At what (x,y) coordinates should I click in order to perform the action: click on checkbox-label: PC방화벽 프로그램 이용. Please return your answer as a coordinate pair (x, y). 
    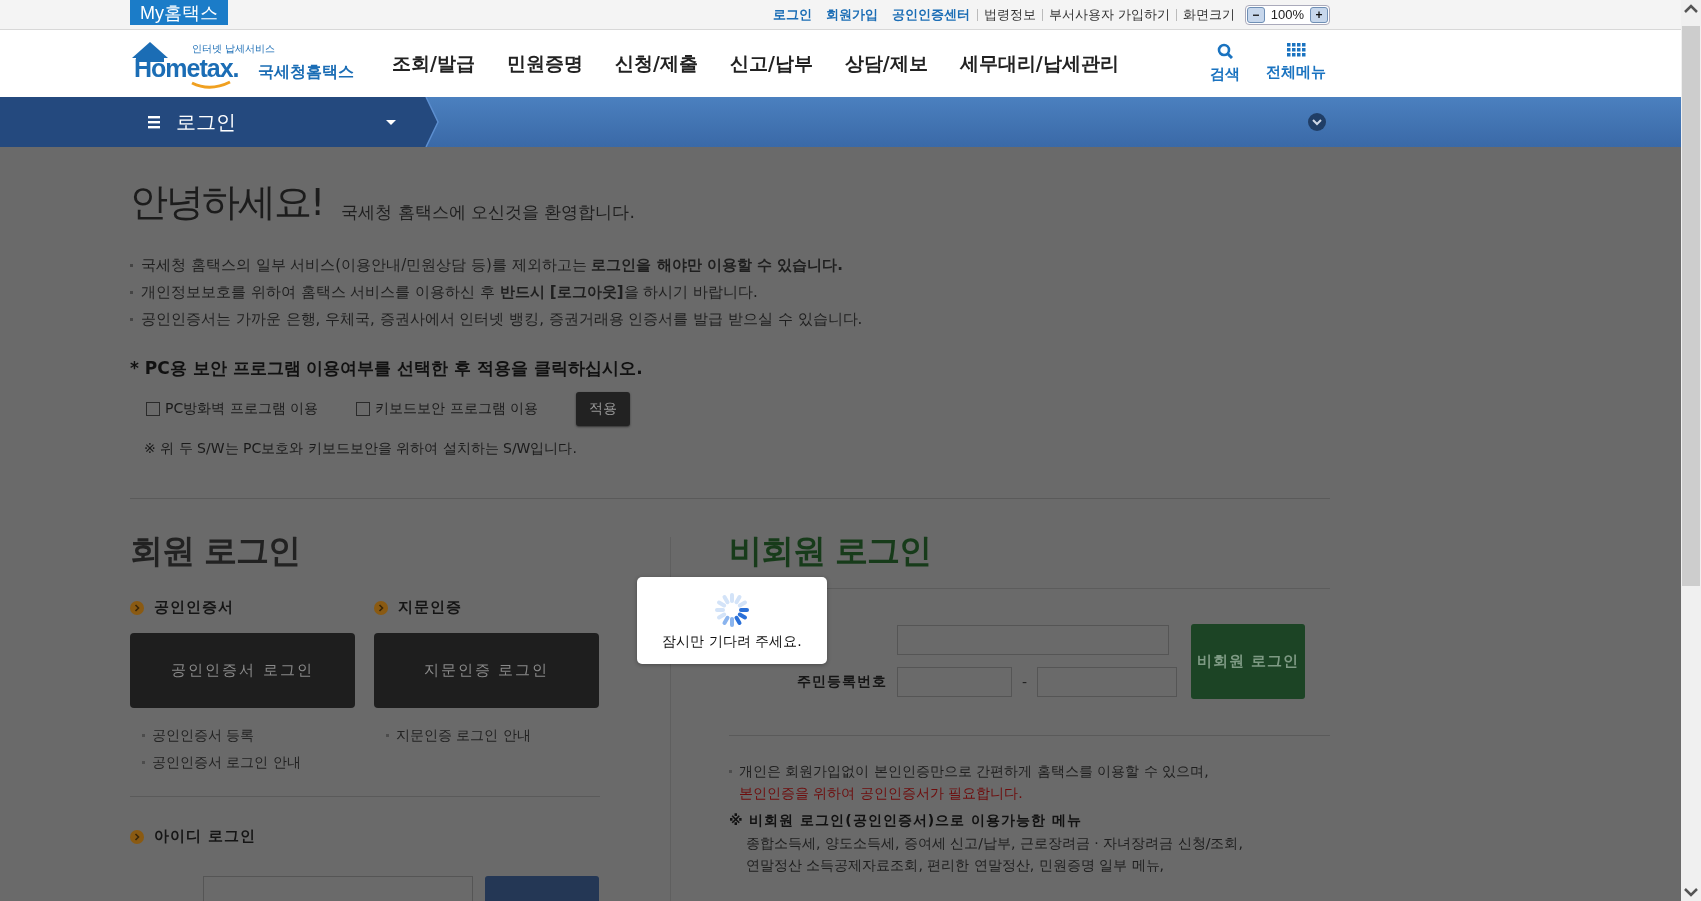
    Looking at the image, I should click on (242, 409).